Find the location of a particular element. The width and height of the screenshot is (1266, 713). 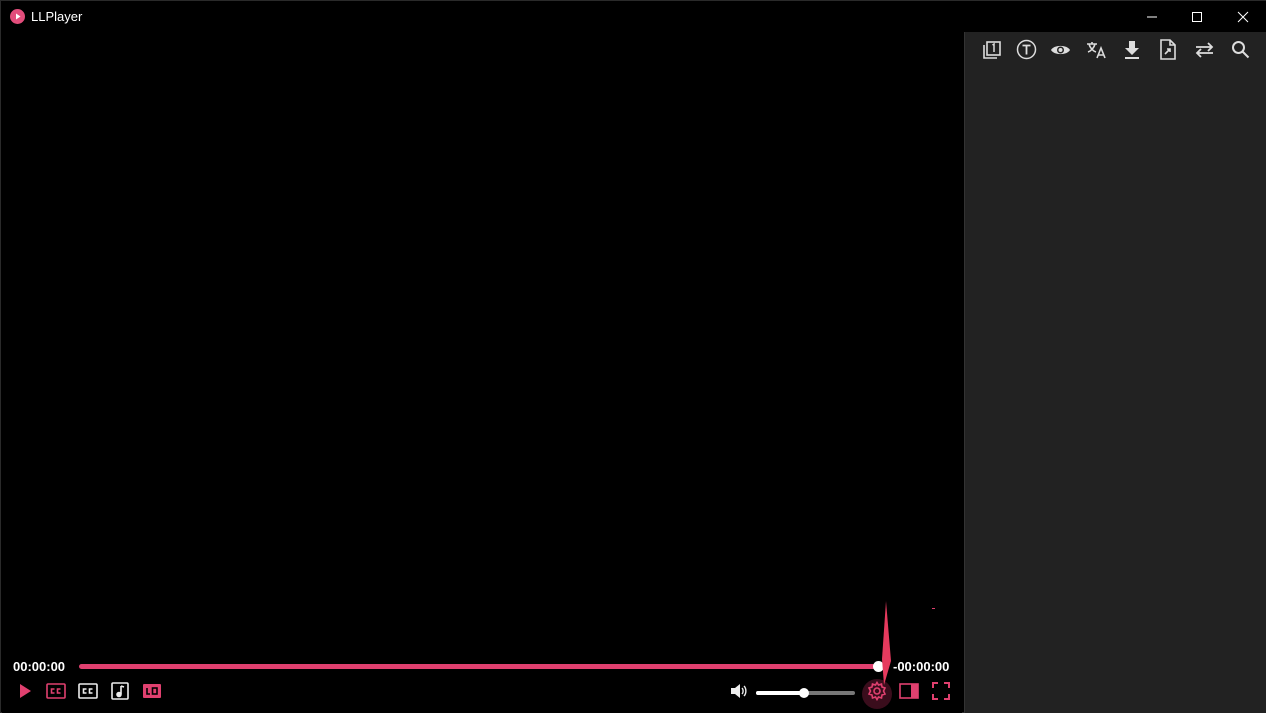

download-button is located at coordinates (1132, 52).